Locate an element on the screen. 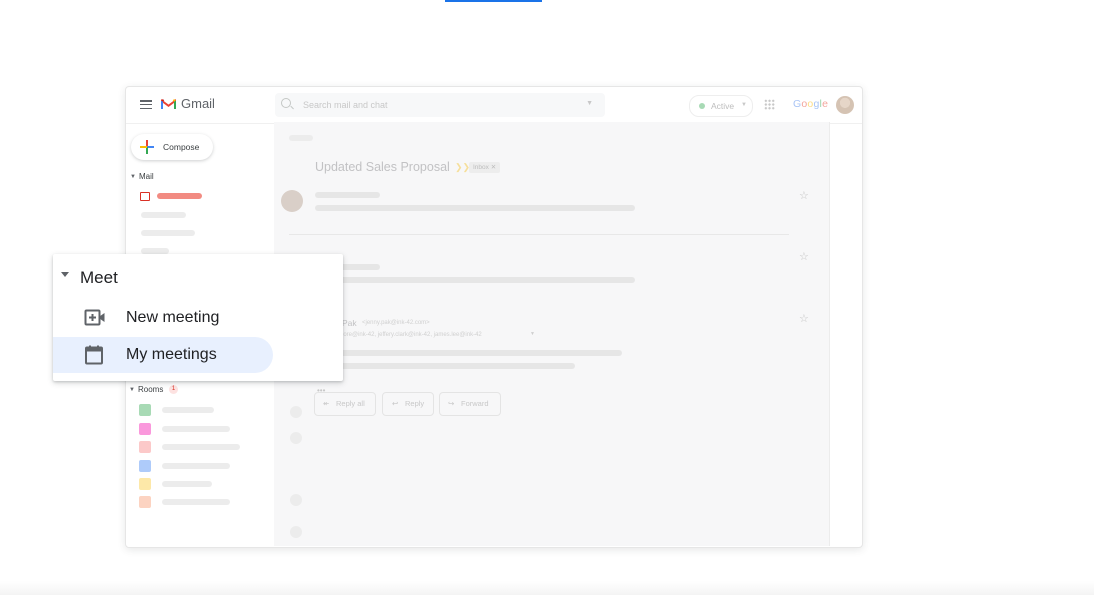 This screenshot has height=595, width=1094. inbox-icon is located at coordinates (145, 196).